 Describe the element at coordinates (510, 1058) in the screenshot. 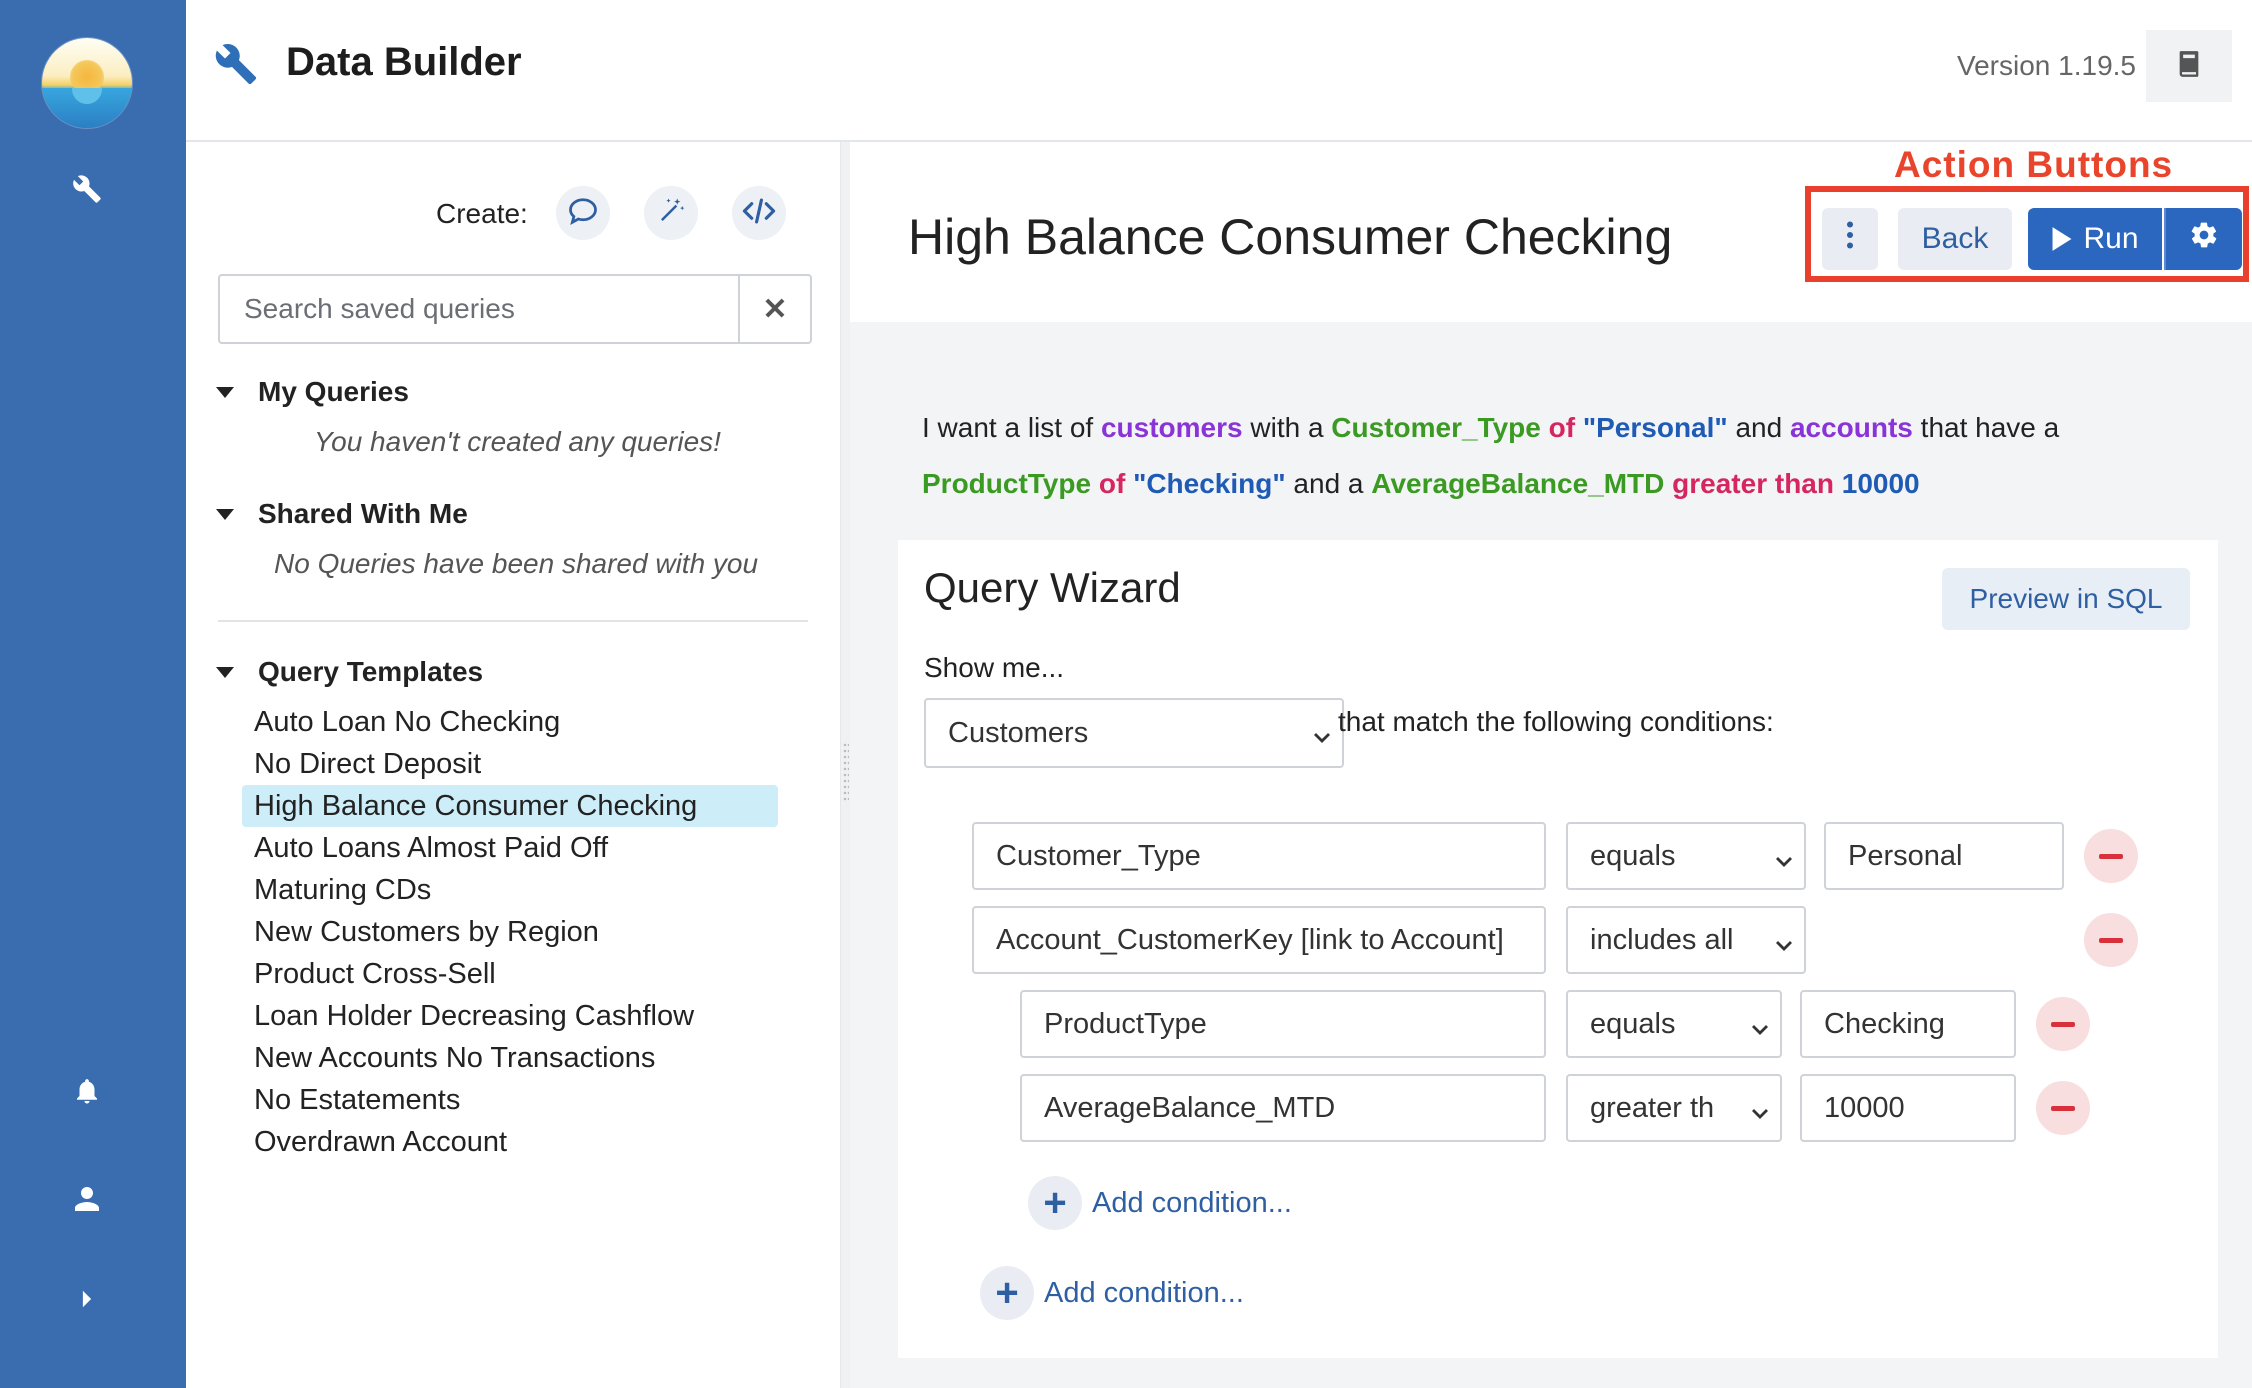

I see `template-item: New Accounts No Transactions` at that location.